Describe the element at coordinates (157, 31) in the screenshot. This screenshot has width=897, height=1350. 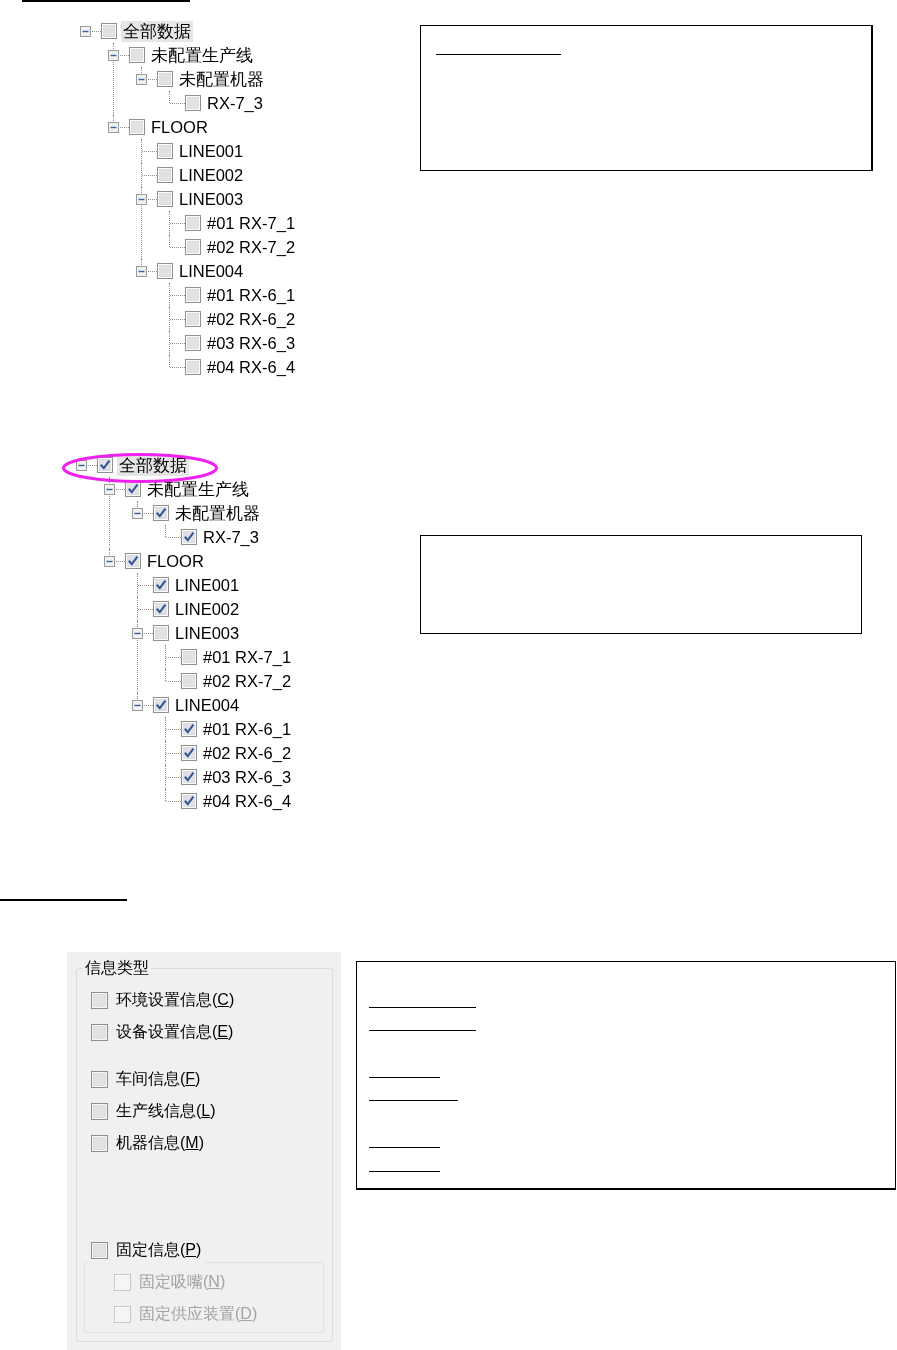
I see `tree-item: 全部数据` at that location.